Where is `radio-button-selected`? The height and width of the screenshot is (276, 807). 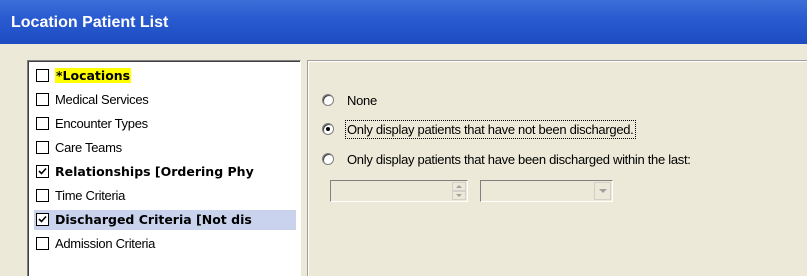
radio-button-selected is located at coordinates (328, 129).